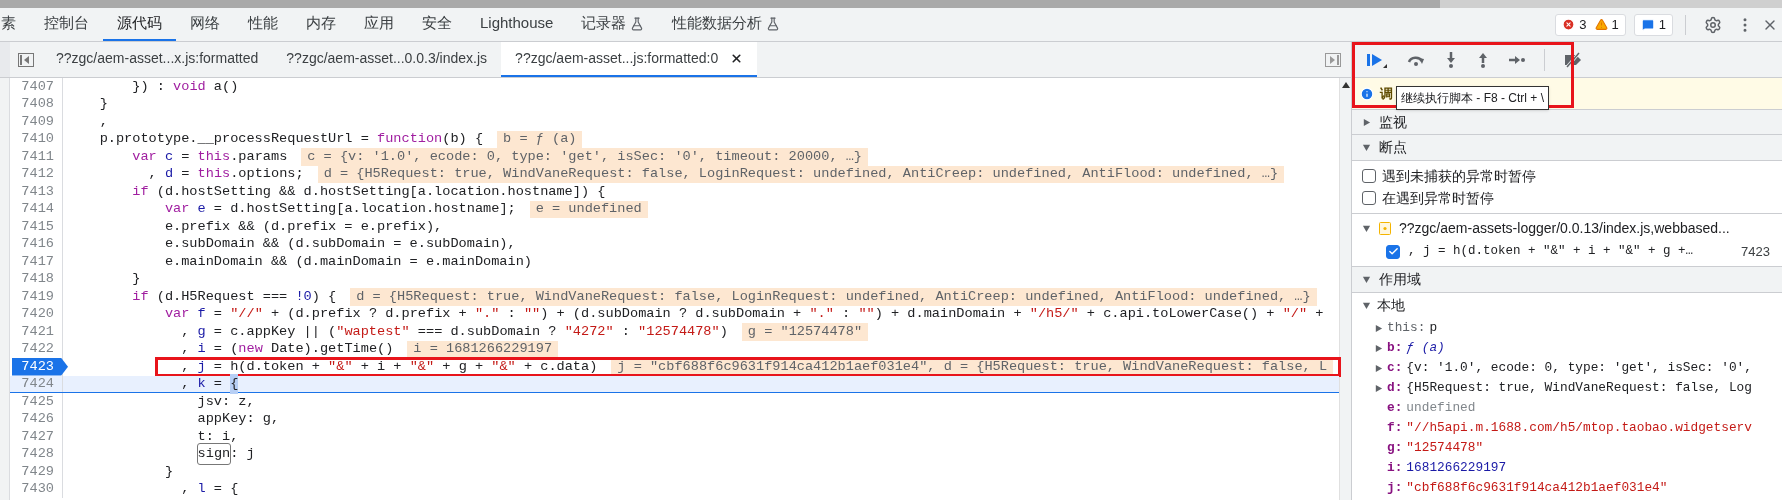  Describe the element at coordinates (1755, 251) in the screenshot. I see `breakpoint-line-number: 7423` at that location.